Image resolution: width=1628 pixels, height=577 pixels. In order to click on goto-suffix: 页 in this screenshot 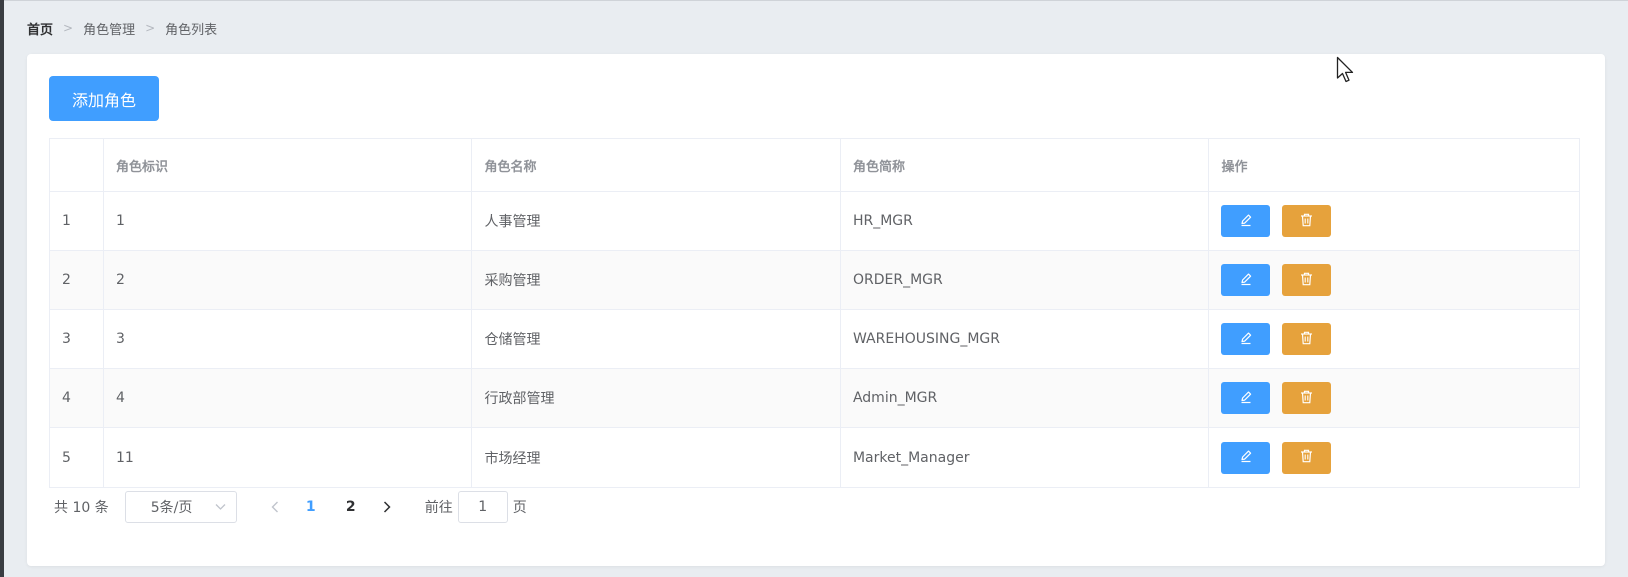, I will do `click(519, 508)`.